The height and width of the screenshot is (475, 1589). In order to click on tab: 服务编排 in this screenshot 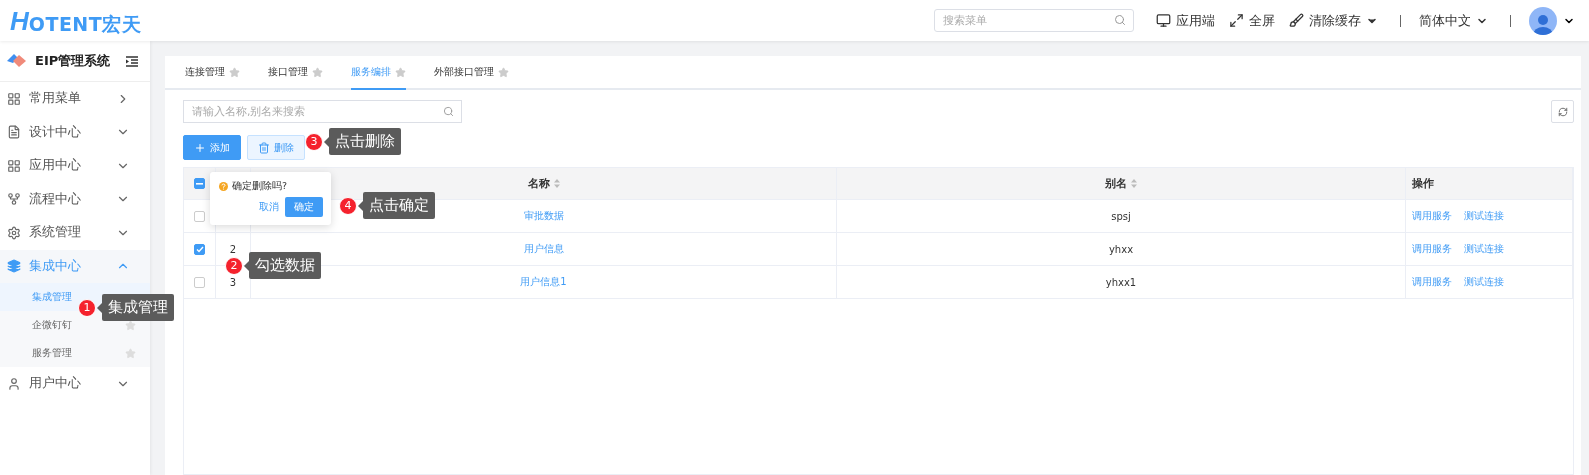, I will do `click(378, 73)`.